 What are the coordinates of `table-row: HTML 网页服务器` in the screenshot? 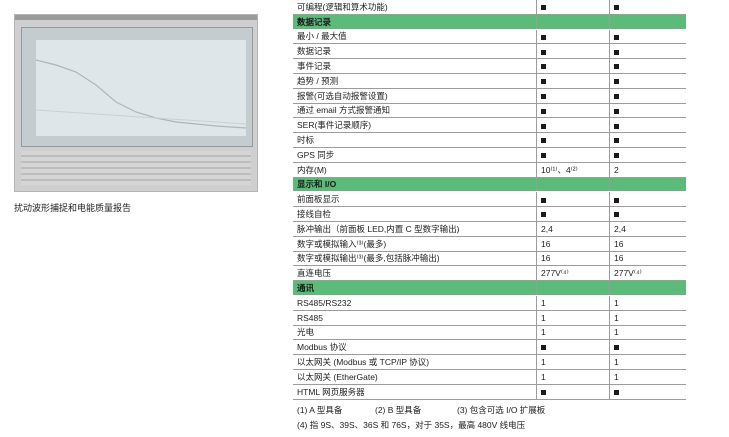 It's located at (489, 392).